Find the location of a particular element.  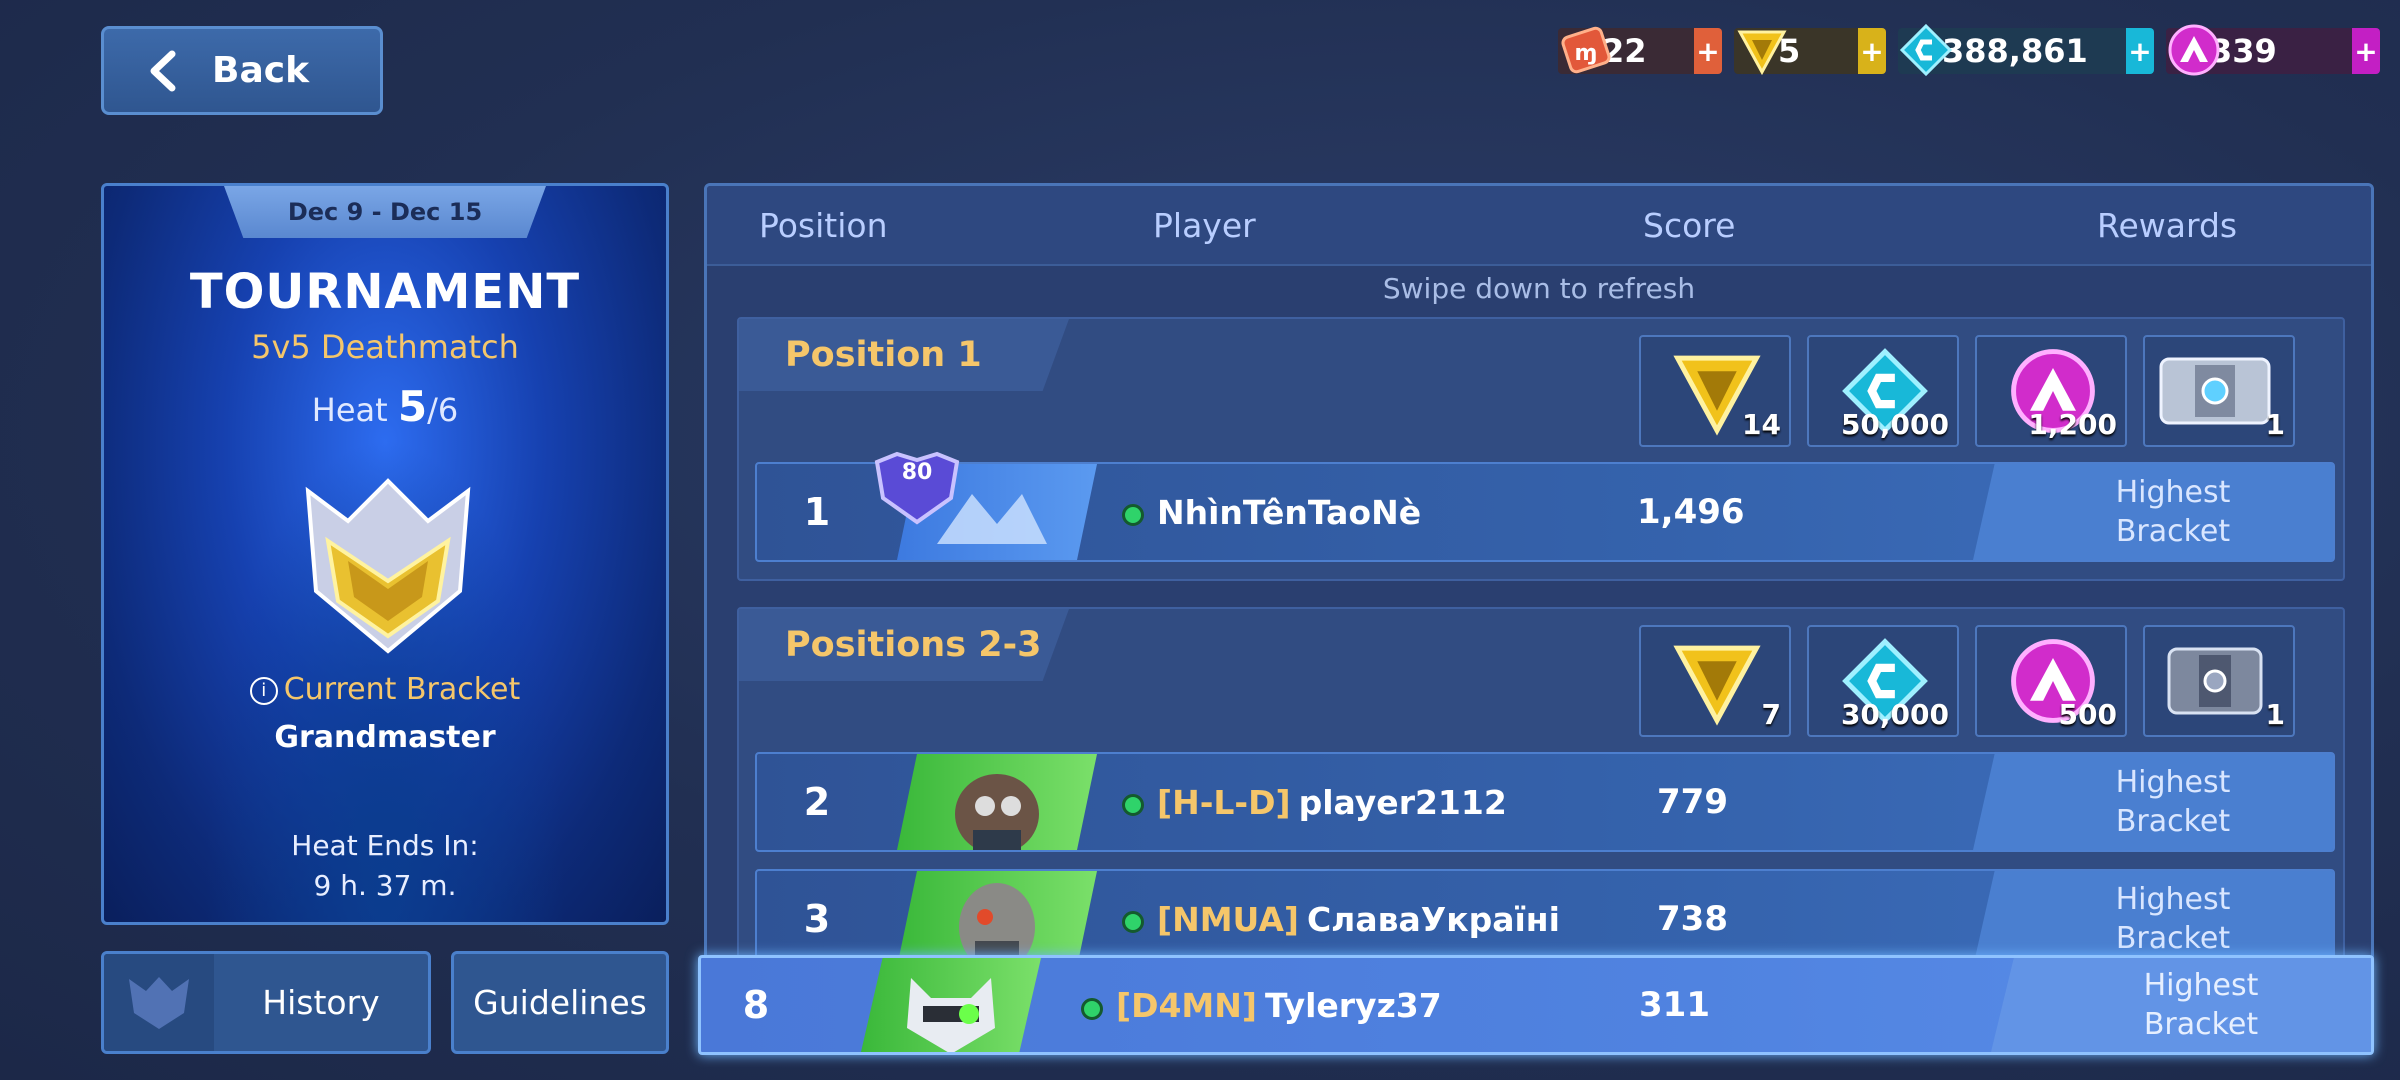

reward-item: 14 is located at coordinates (1715, 391).